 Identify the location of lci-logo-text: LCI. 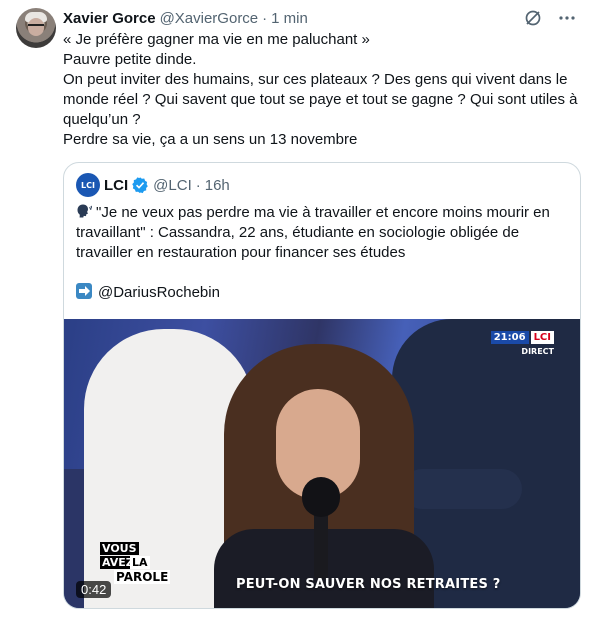
(88, 185).